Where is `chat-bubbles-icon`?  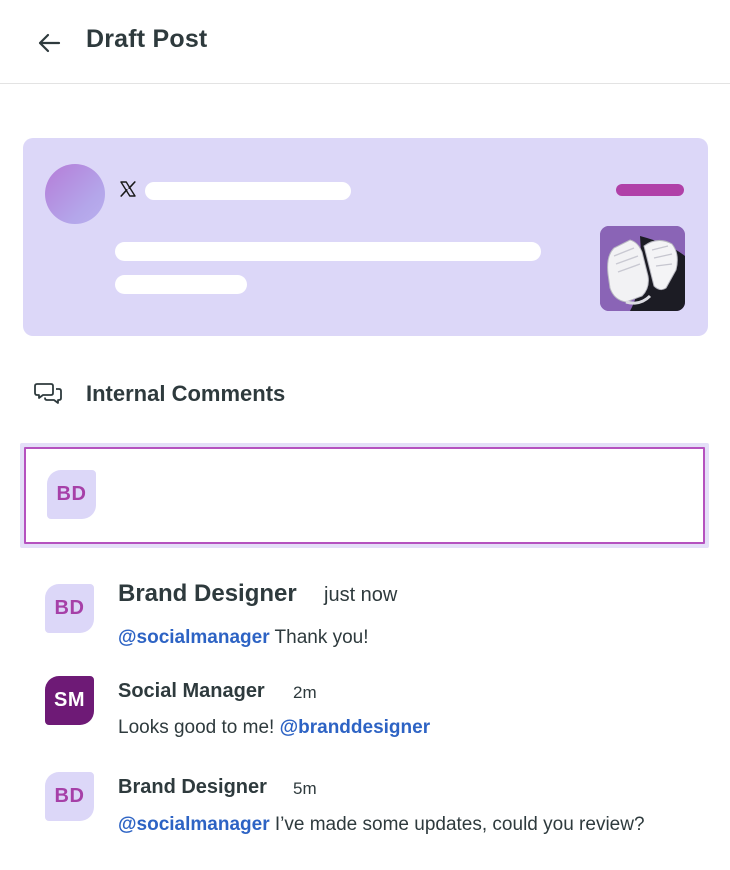 chat-bubbles-icon is located at coordinates (48, 393).